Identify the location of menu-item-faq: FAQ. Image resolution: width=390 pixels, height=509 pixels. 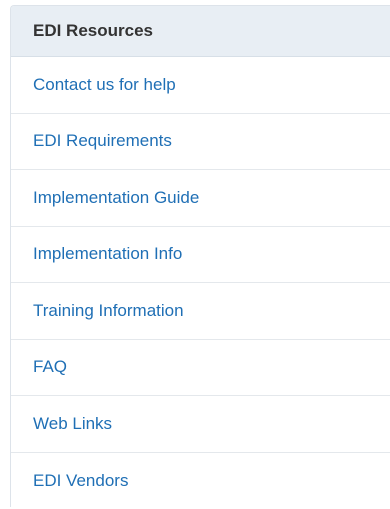
(200, 368).